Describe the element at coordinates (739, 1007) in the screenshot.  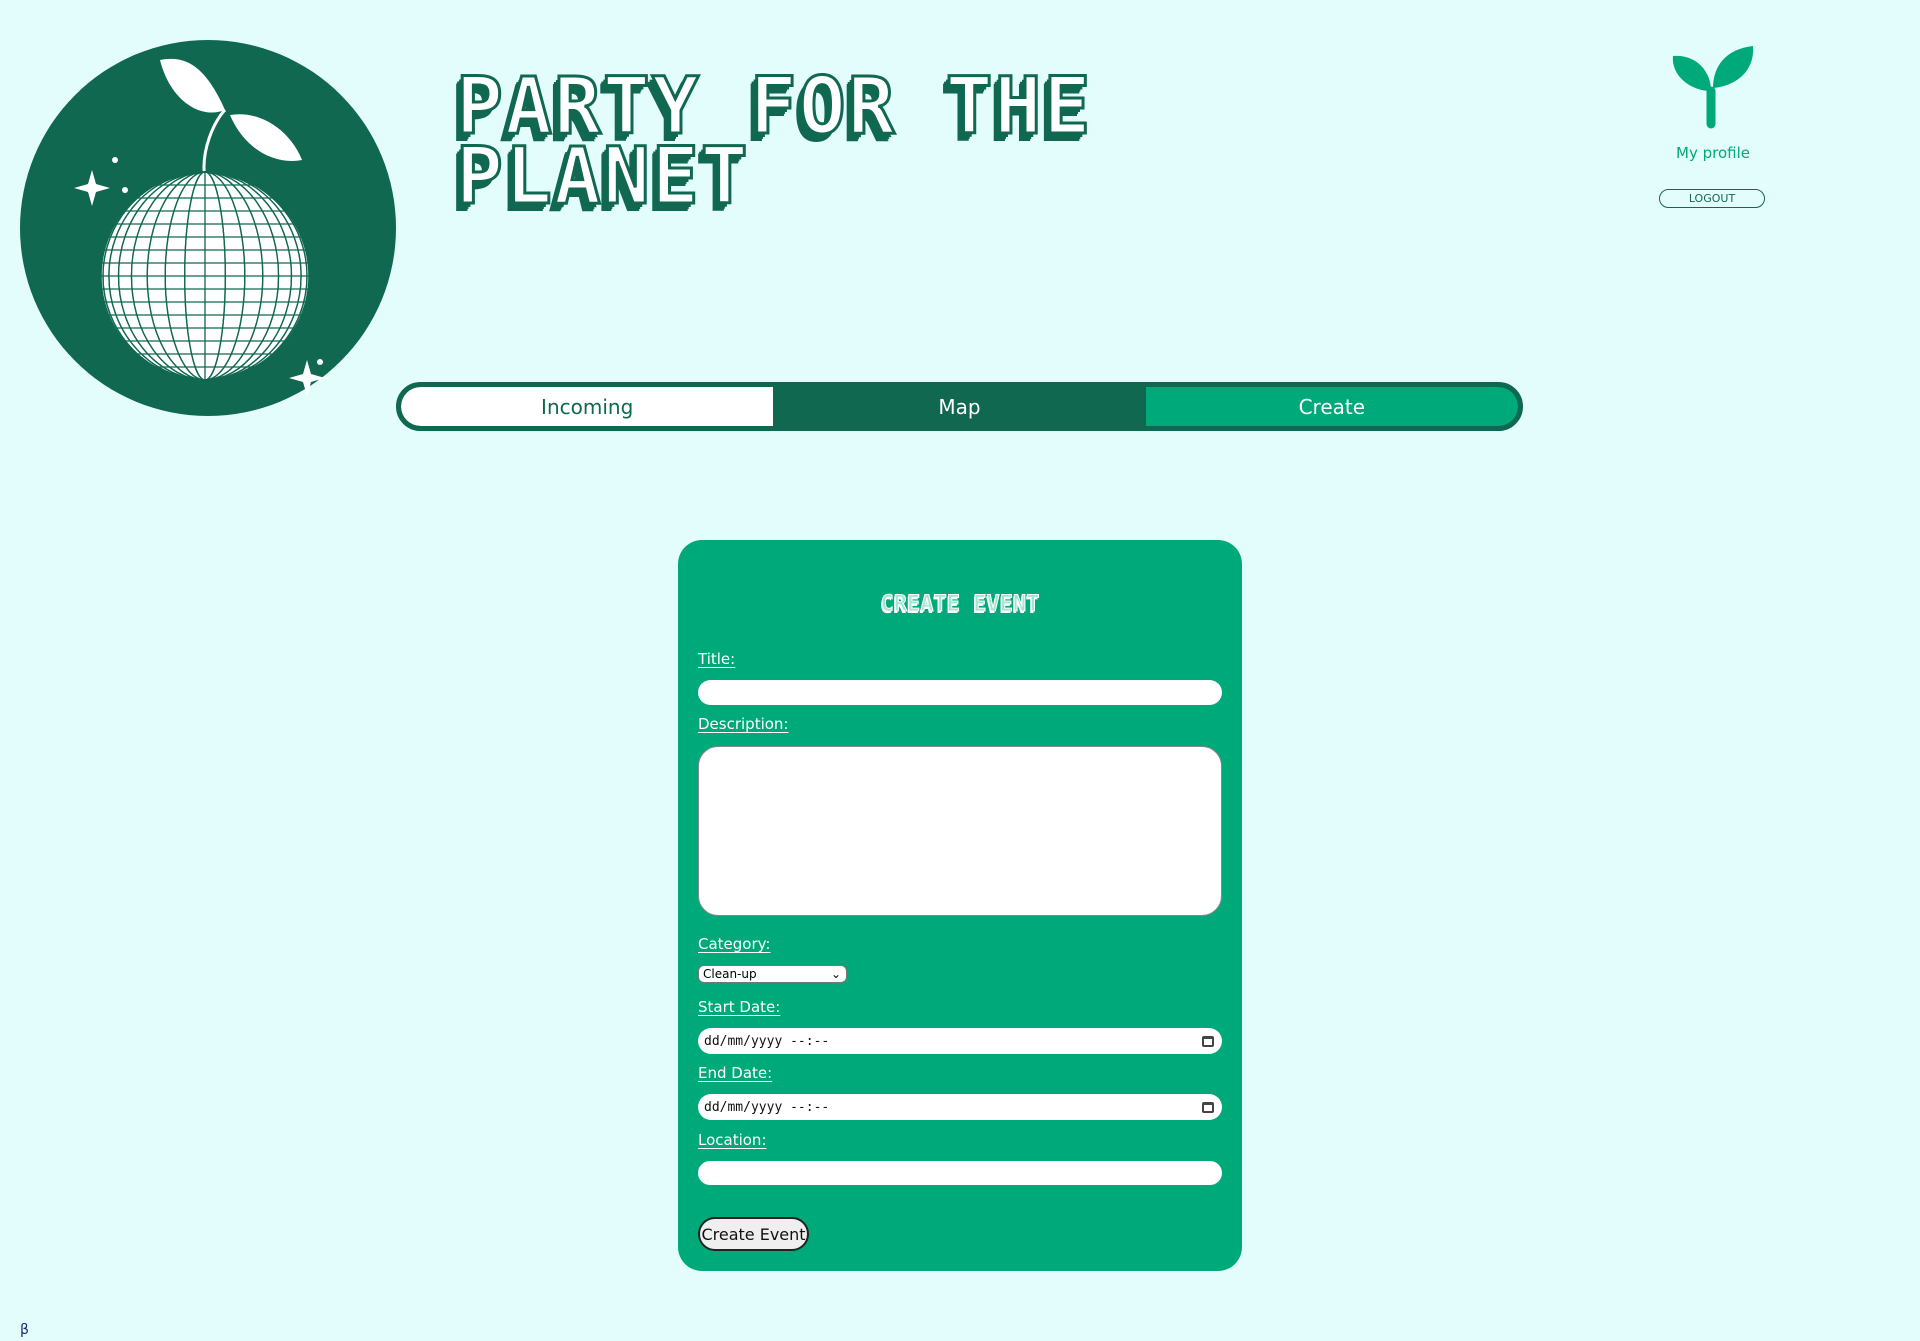
I see `start-date-label: Start Date:` at that location.